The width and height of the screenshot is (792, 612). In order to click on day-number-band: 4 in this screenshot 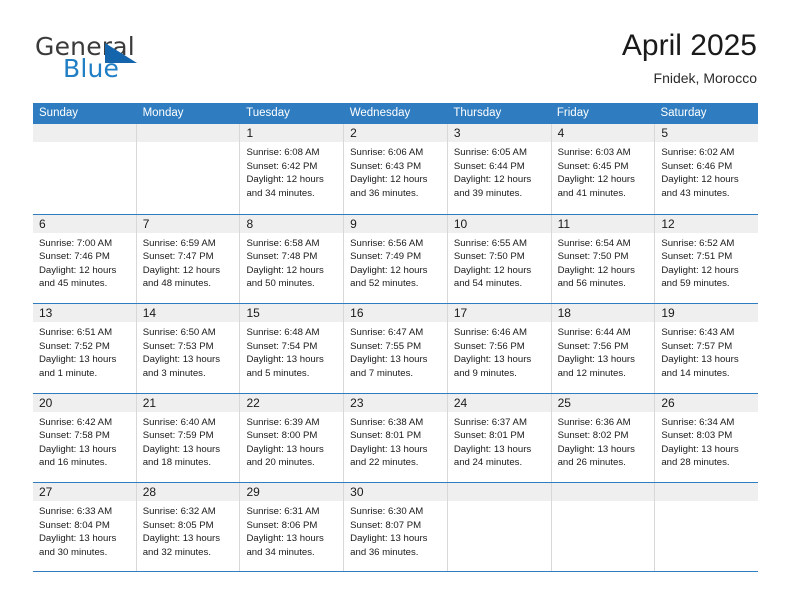, I will do `click(603, 133)`.